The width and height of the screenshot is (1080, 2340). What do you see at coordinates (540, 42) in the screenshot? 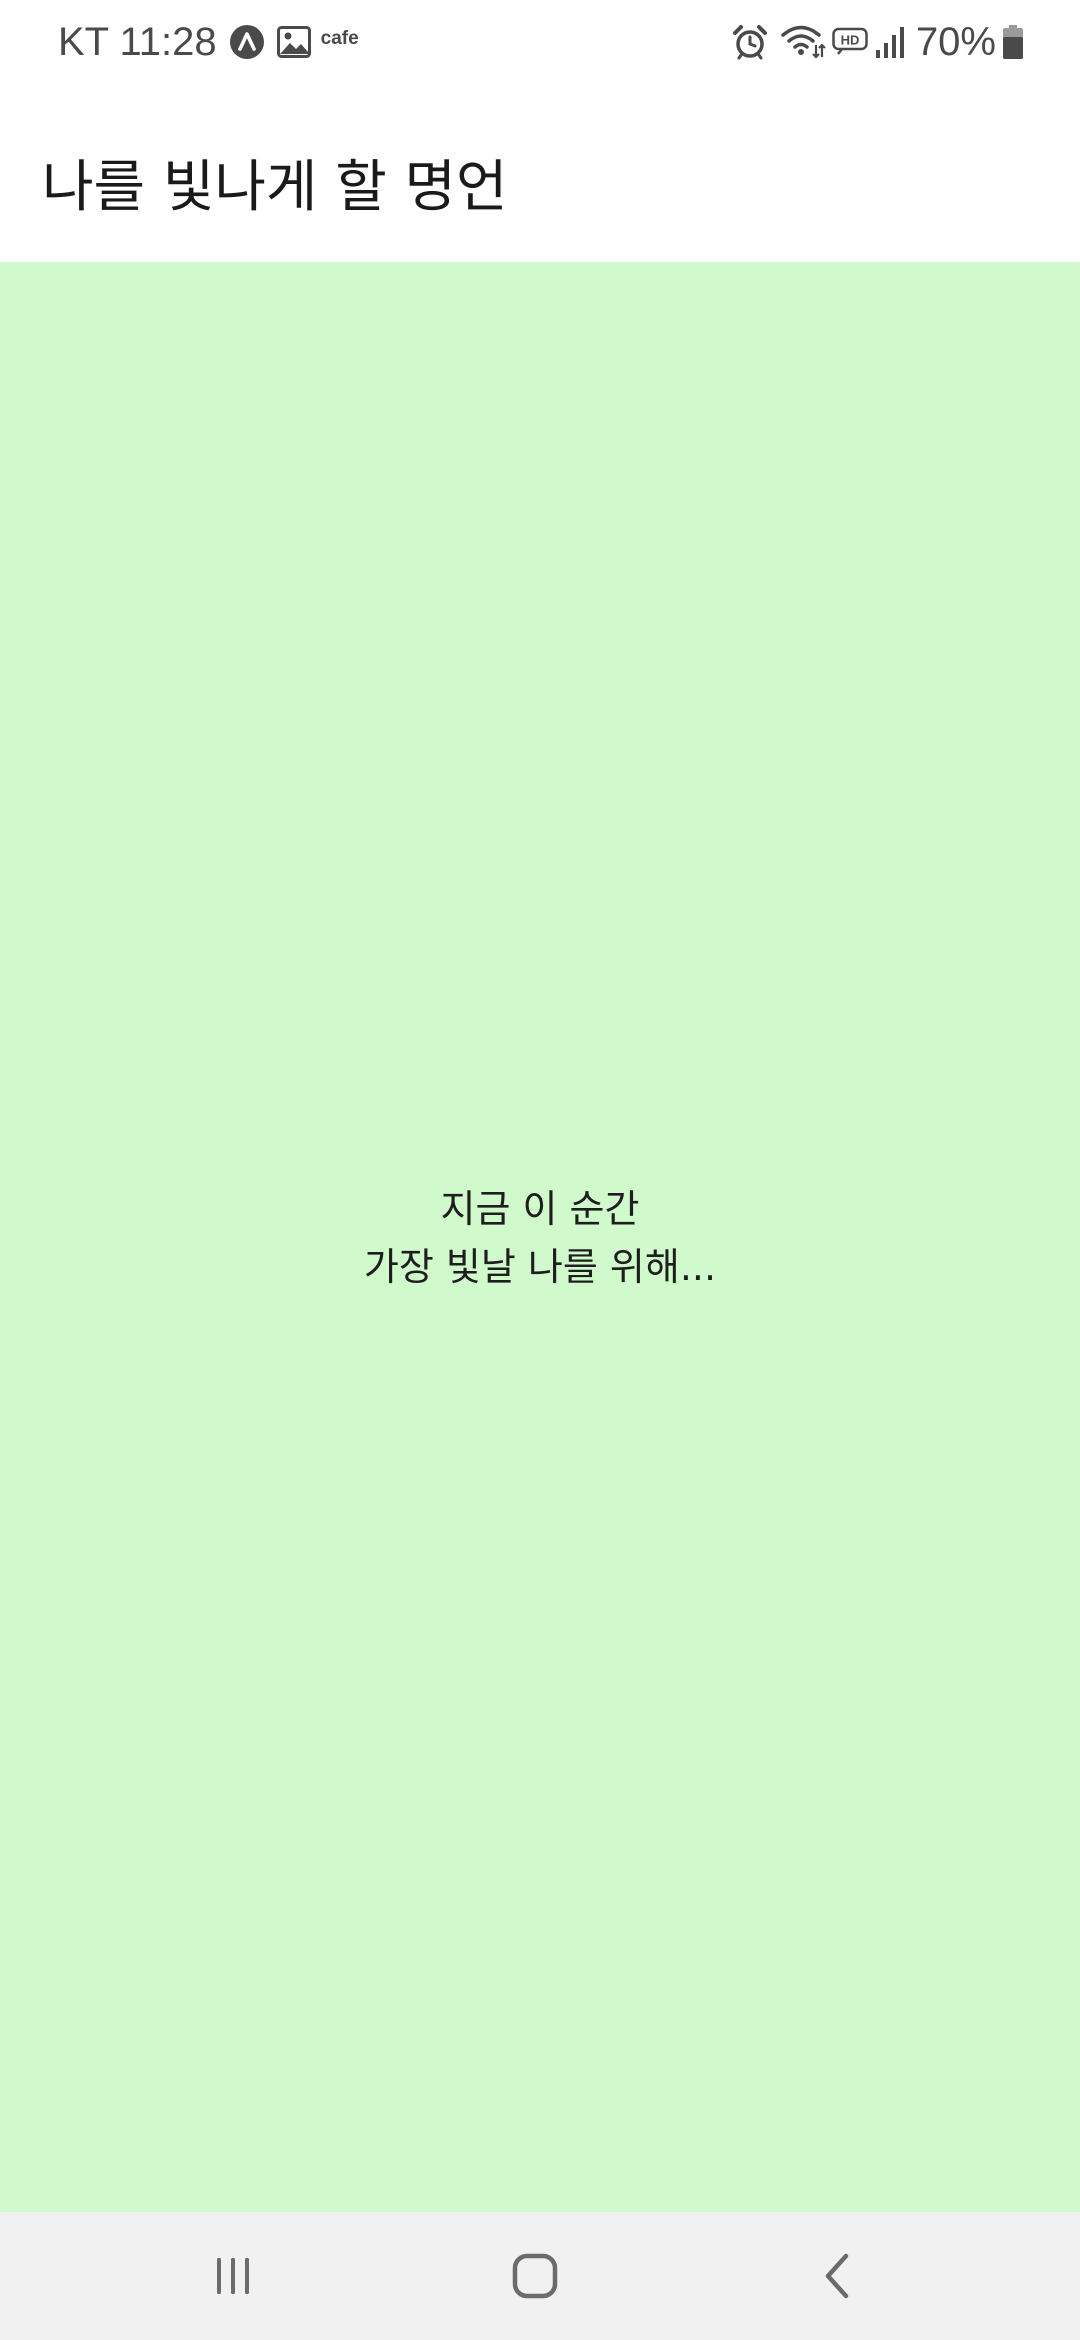
I see `status-bar: KT 11:28 cafe HD 70%` at bounding box center [540, 42].